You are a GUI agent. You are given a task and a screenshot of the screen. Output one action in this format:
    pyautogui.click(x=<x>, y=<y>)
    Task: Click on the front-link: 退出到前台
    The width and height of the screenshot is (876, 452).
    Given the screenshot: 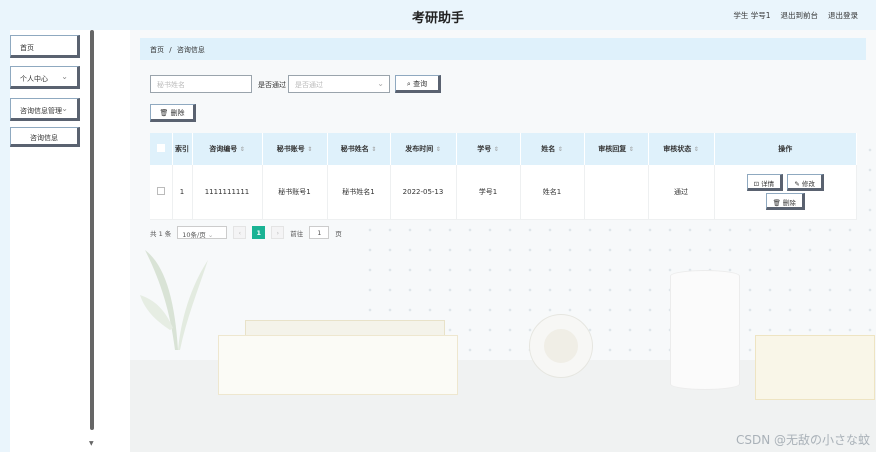 What is the action you would take?
    pyautogui.click(x=800, y=15)
    